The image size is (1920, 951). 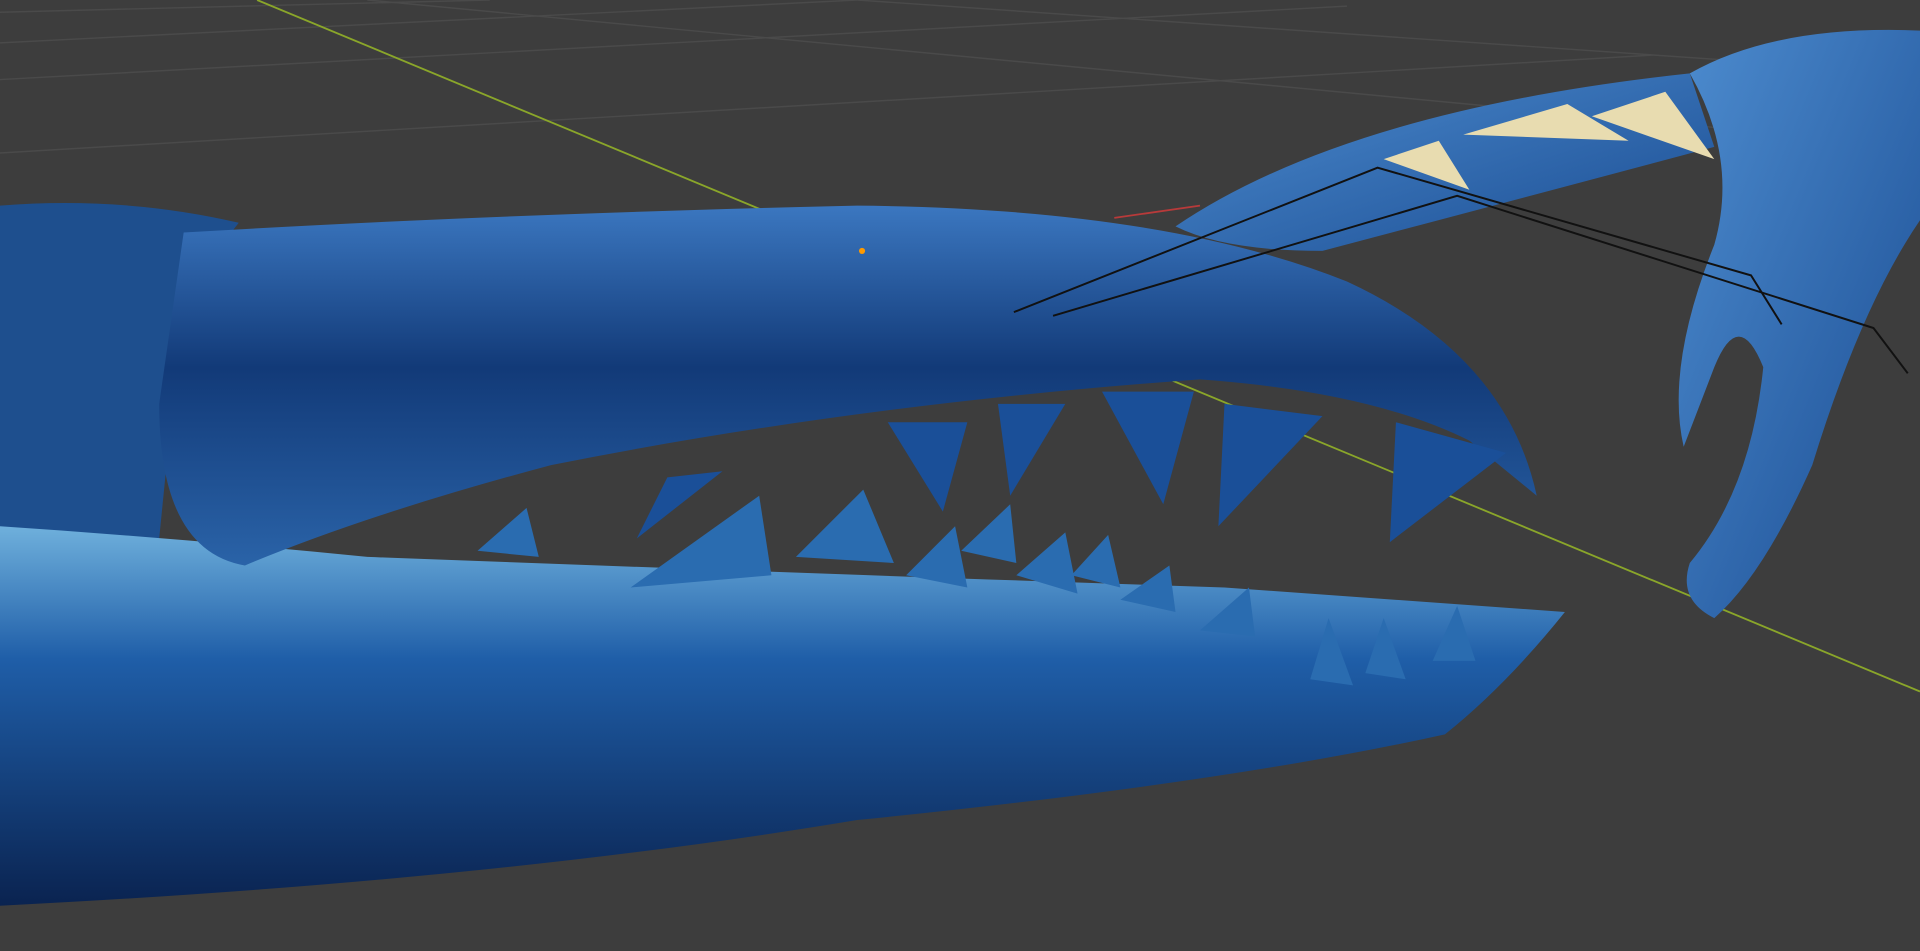 I want to click on x-axis-line, so click(x=1157, y=211).